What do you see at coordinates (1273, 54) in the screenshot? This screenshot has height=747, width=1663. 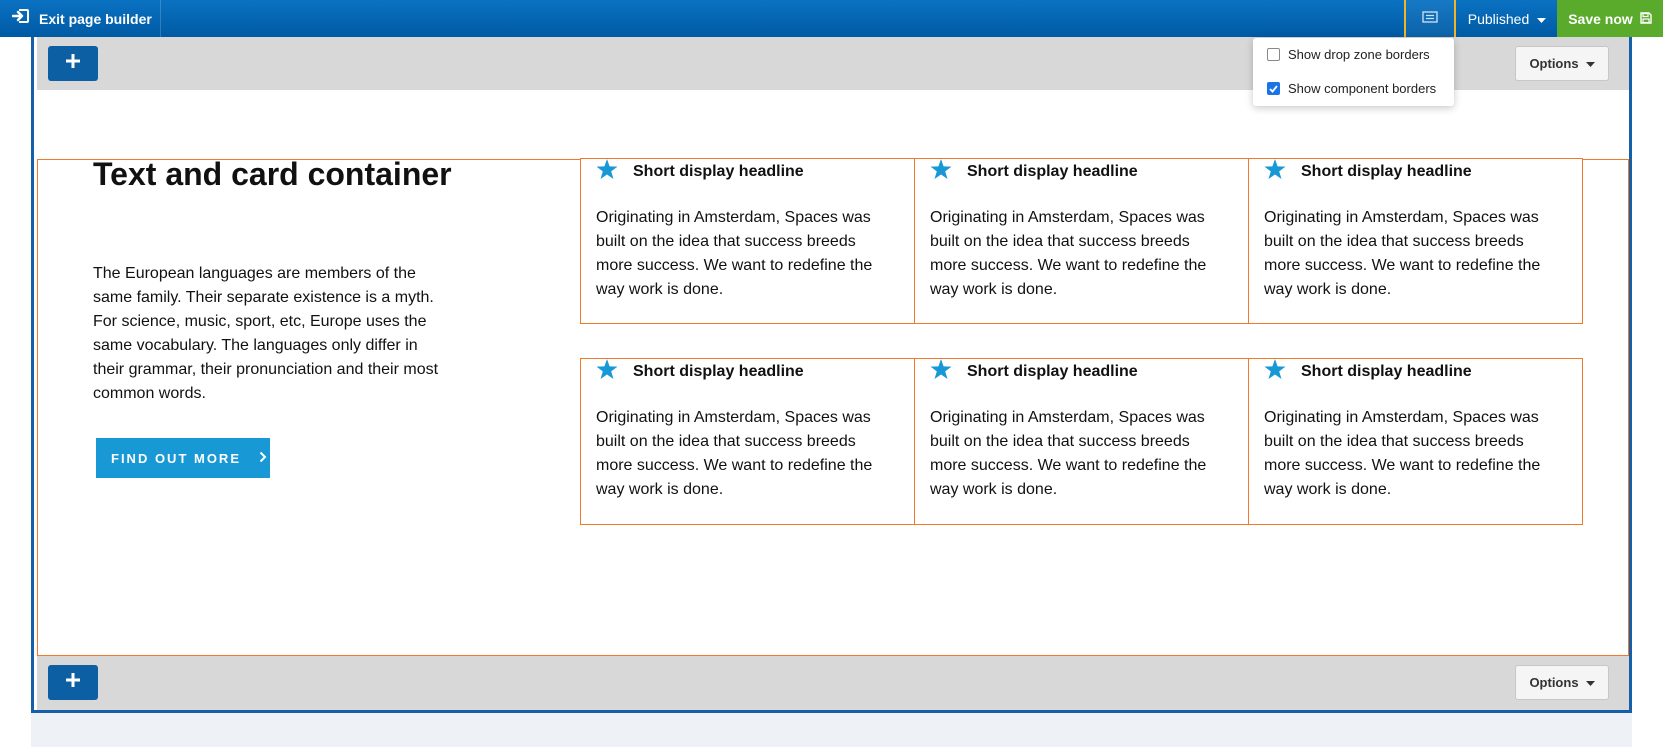 I see `drop-zone-borders-checkbox` at bounding box center [1273, 54].